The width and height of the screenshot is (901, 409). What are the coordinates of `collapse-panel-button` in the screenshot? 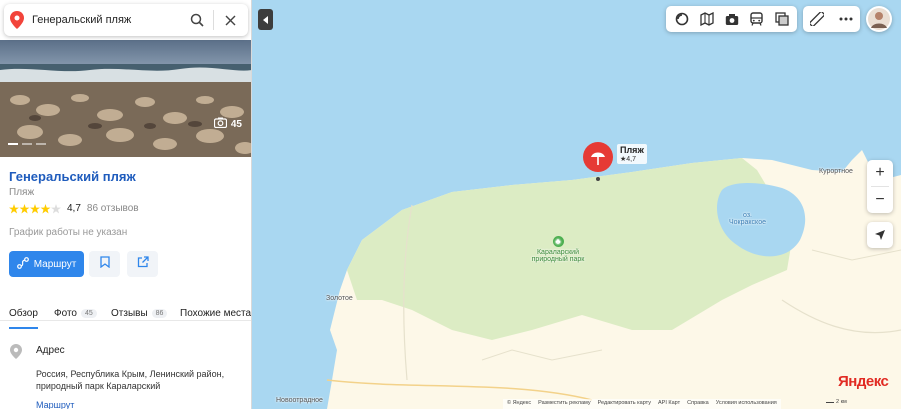 It's located at (265, 19).